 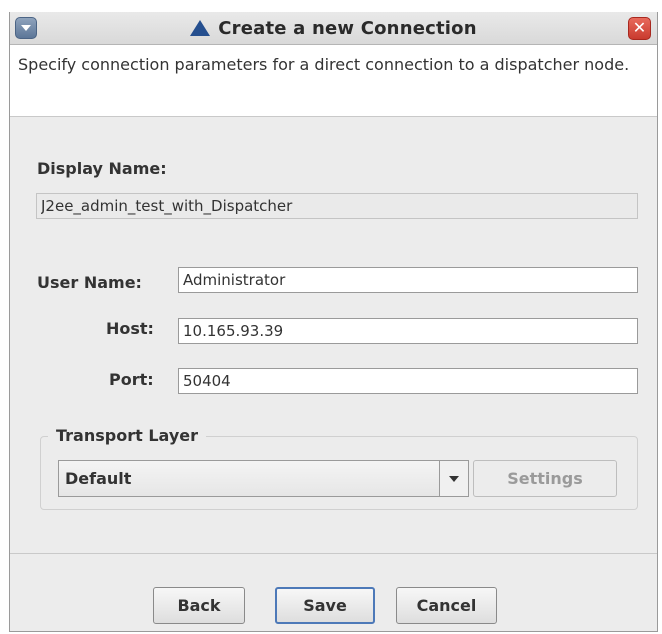 What do you see at coordinates (325, 605) in the screenshot?
I see `save-button: Save` at bounding box center [325, 605].